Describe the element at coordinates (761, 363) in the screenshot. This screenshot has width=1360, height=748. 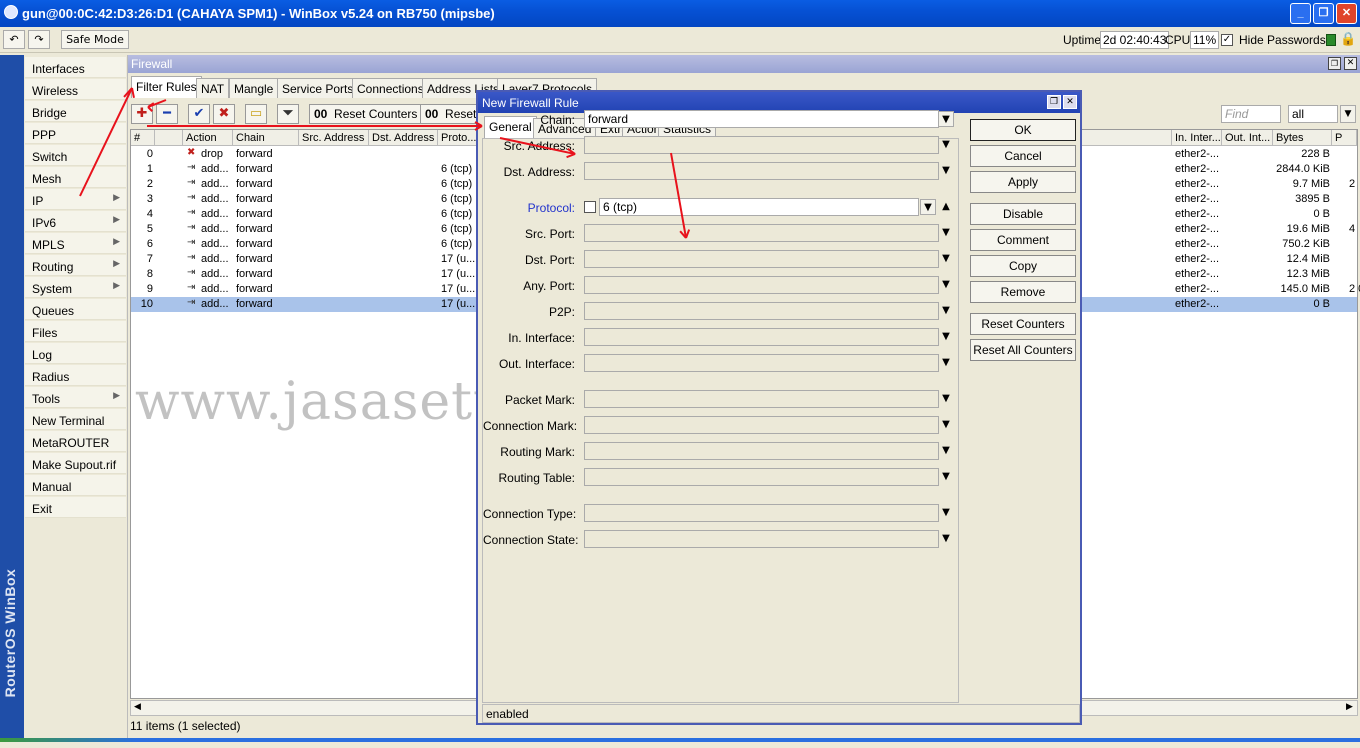
I see `out-interface-input` at that location.